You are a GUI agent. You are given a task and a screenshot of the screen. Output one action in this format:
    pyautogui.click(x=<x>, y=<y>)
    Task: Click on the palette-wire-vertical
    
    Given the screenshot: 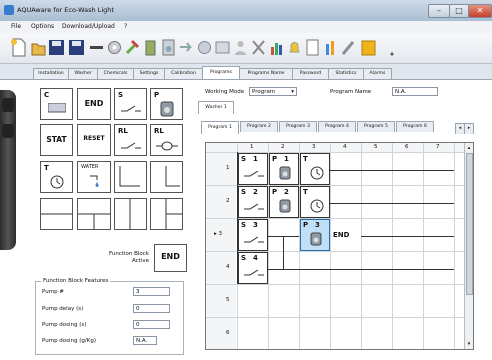 What is the action you would take?
    pyautogui.click(x=130, y=214)
    